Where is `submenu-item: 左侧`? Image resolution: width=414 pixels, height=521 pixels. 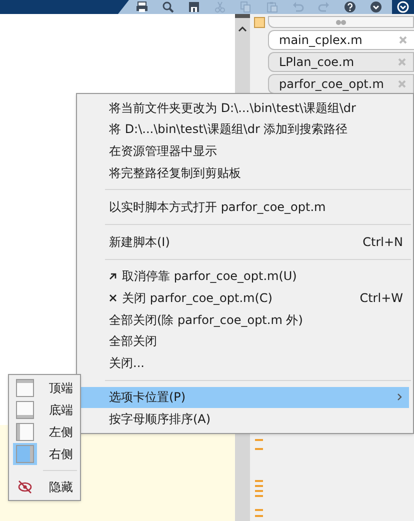 submenu-item: 左侧 is located at coordinates (44, 432).